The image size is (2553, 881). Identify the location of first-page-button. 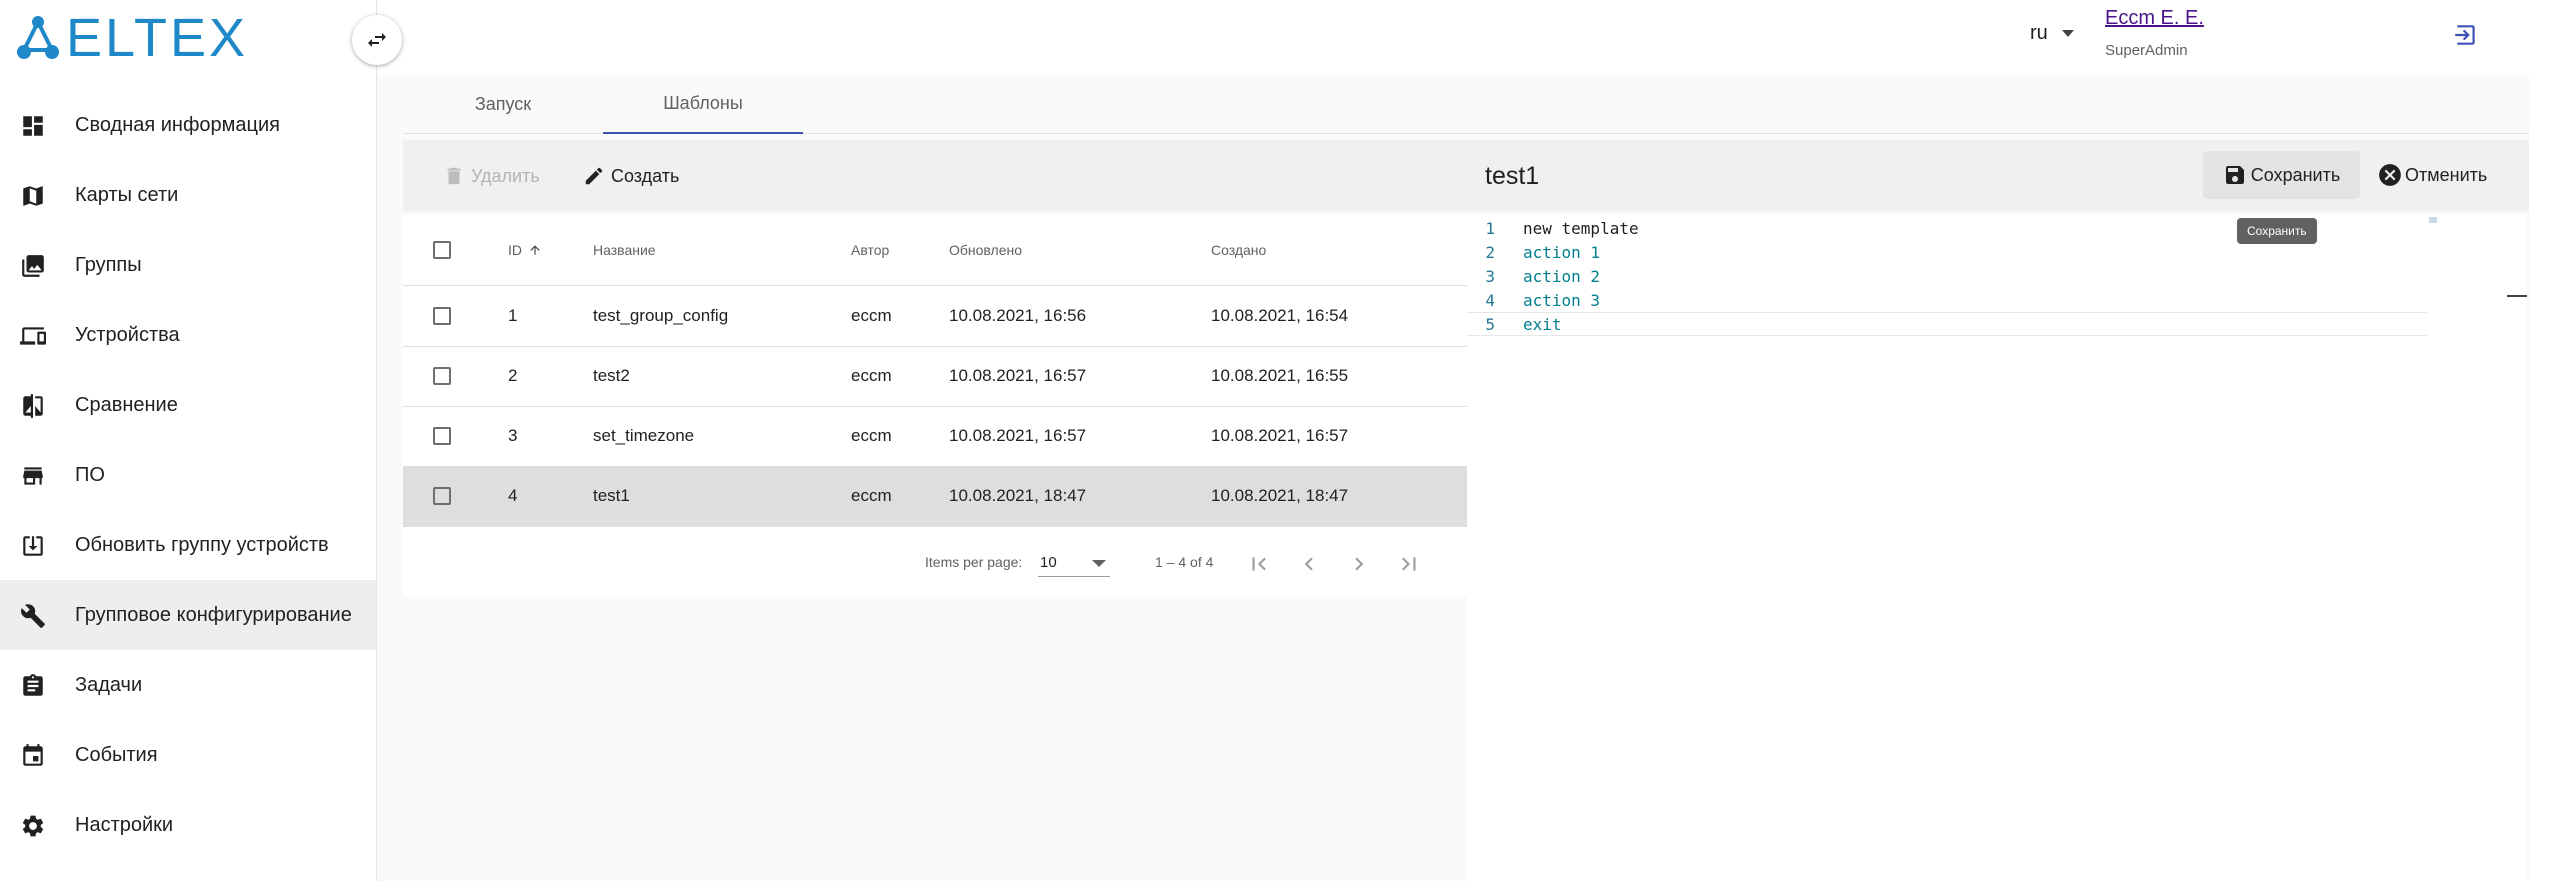
(1259, 564).